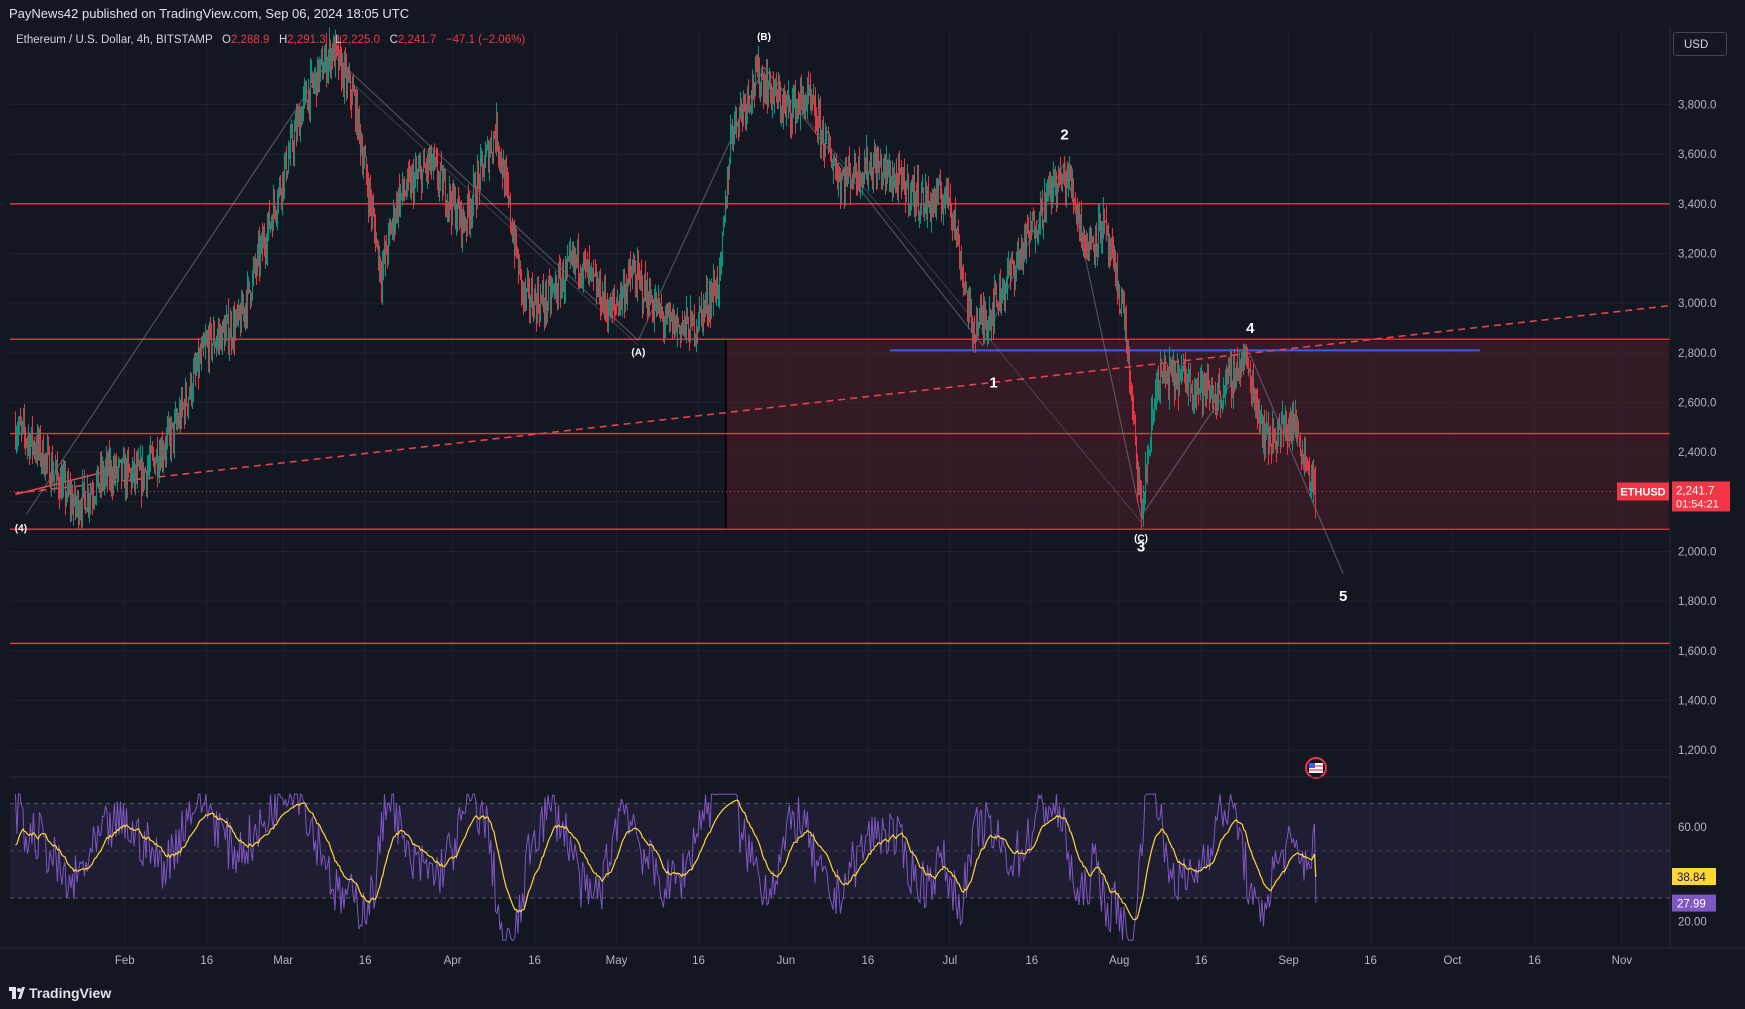 The height and width of the screenshot is (1009, 1745). I want to click on wave-label: (B), so click(764, 37).